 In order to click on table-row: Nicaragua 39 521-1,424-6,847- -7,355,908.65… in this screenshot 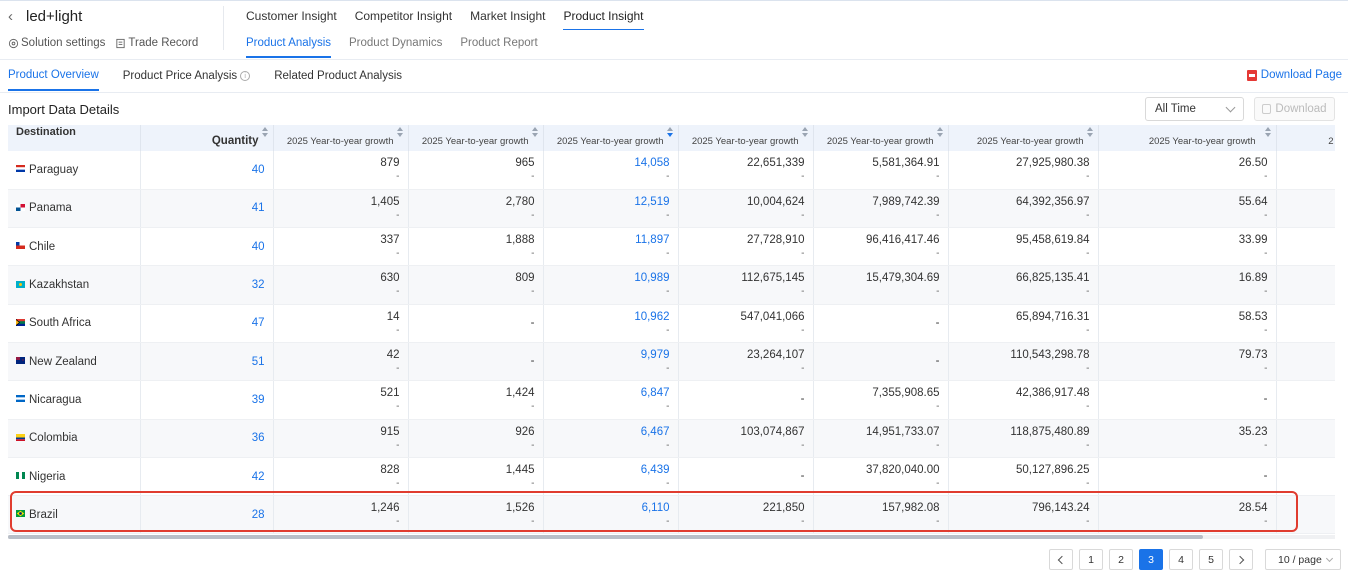, I will do `click(671, 400)`.